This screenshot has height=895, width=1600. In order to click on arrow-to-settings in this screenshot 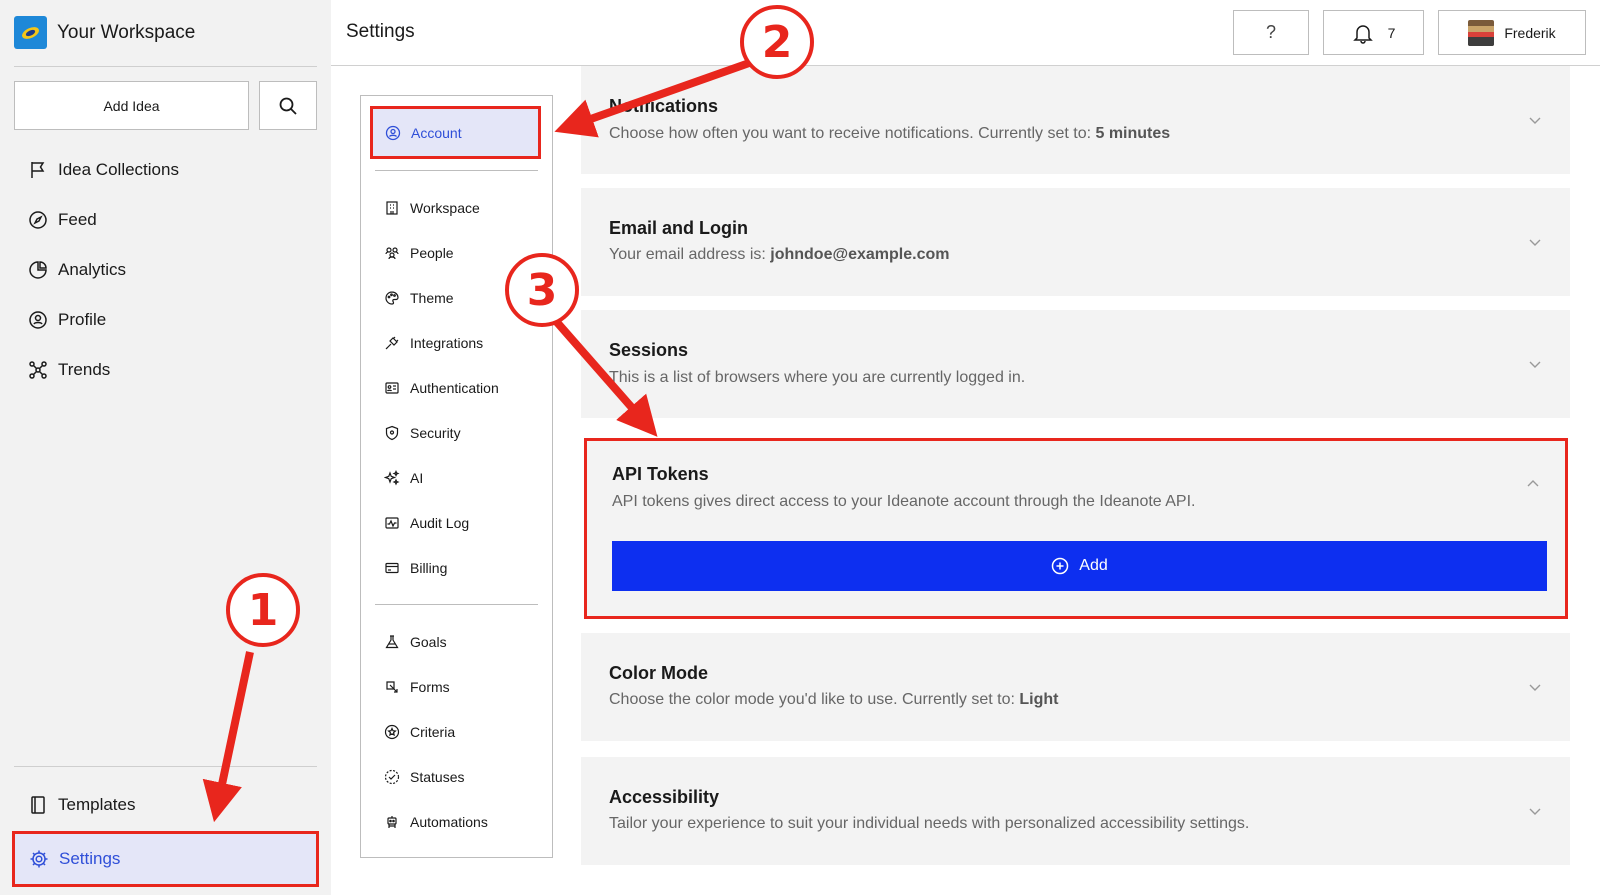, I will do `click(228, 737)`.